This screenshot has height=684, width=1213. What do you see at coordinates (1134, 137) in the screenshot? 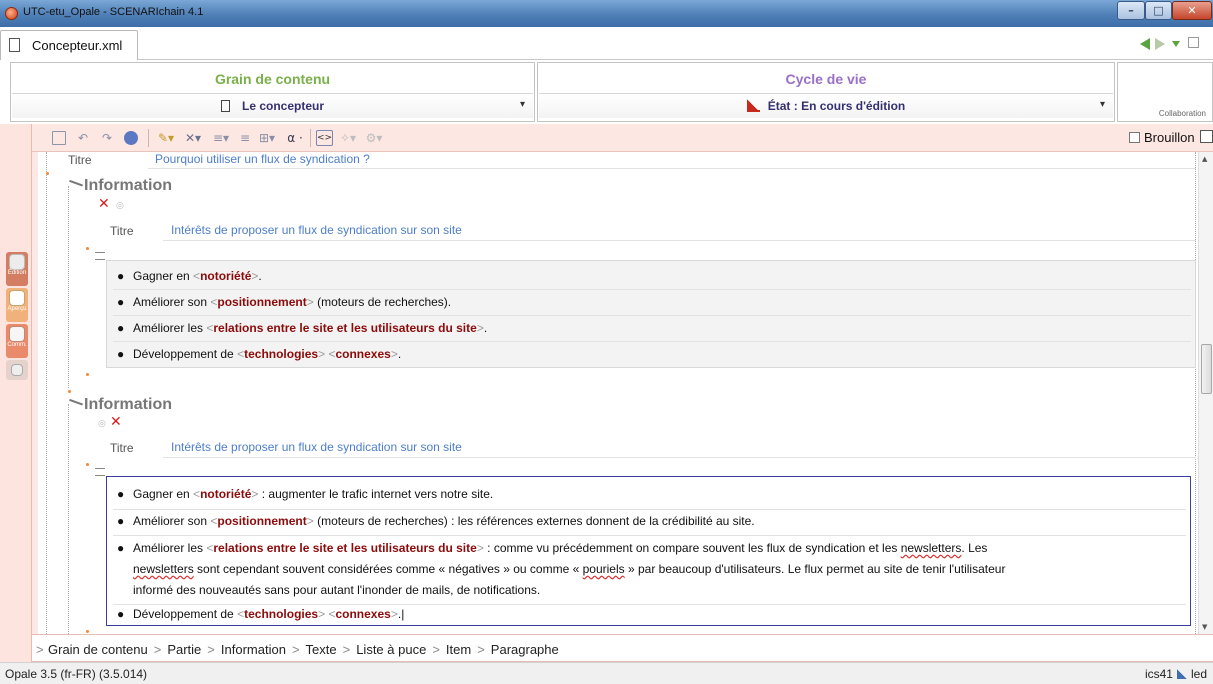
I see `checkbox-box` at bounding box center [1134, 137].